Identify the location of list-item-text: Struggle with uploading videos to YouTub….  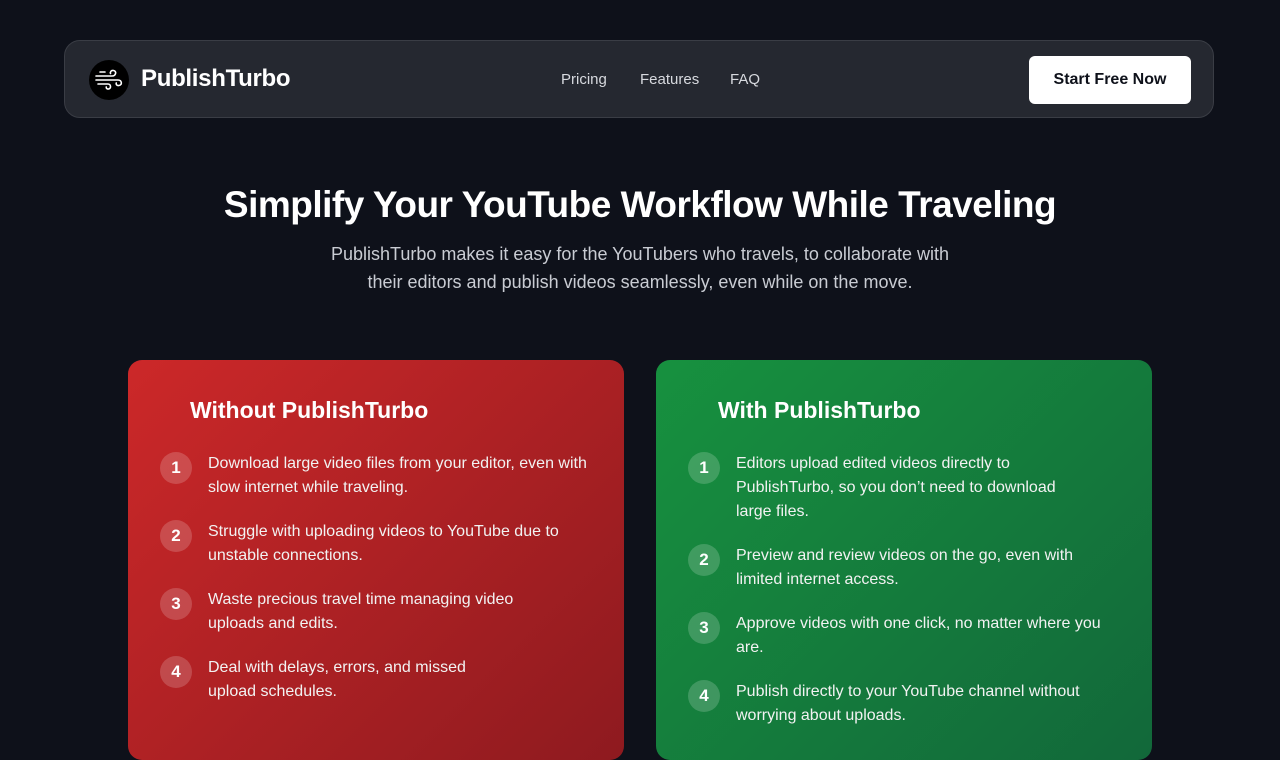
(383, 543).